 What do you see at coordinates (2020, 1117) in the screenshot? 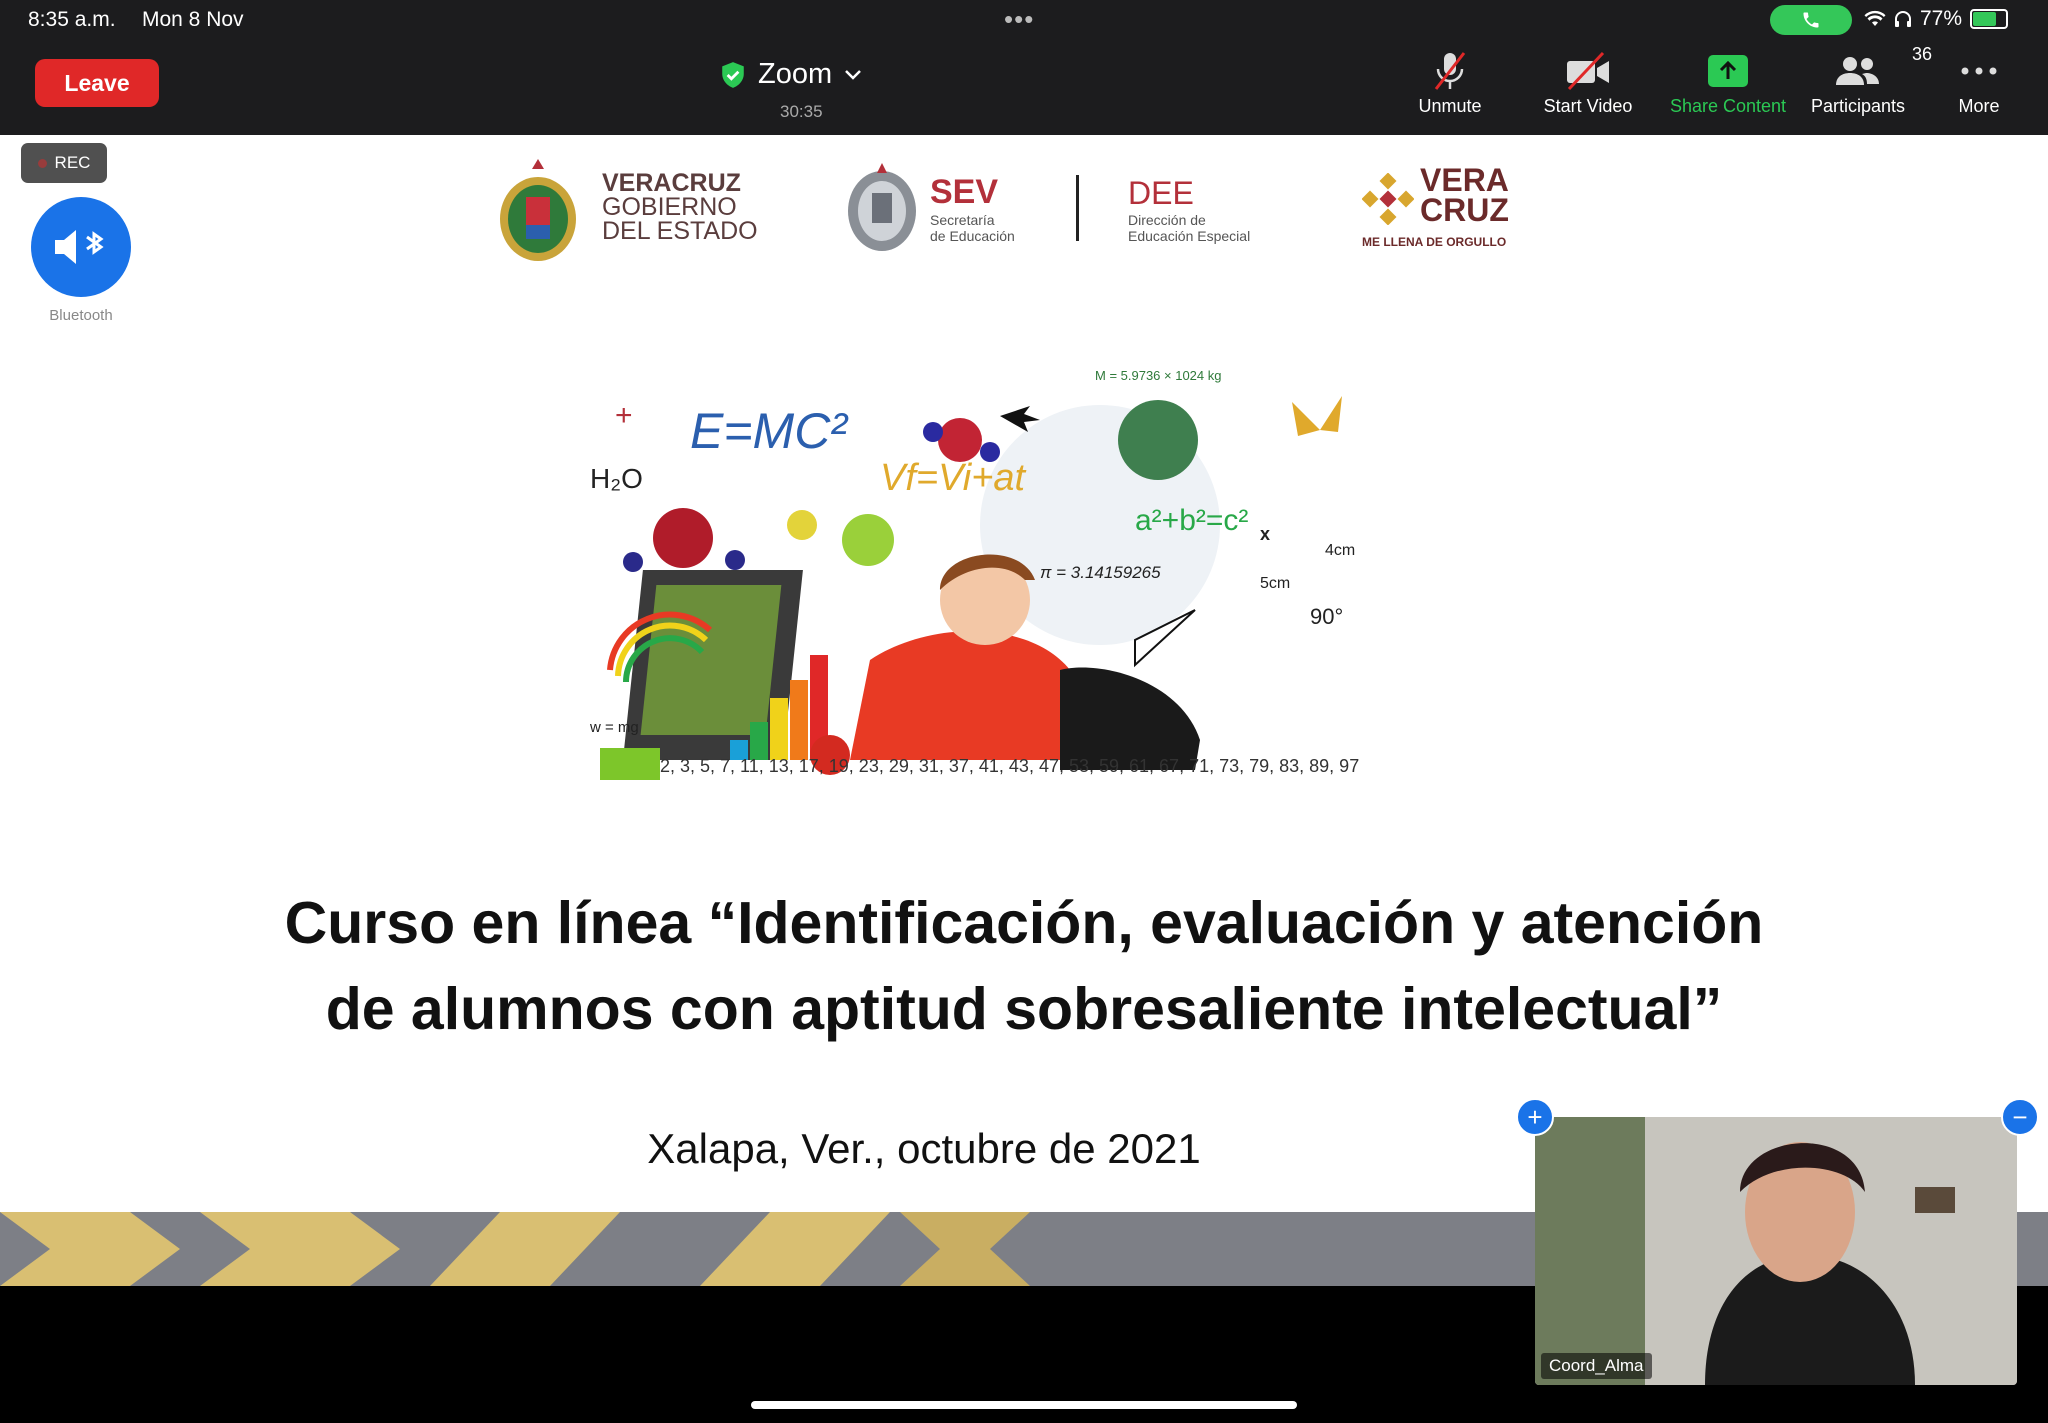
I see `video-minimize-button: −` at bounding box center [2020, 1117].